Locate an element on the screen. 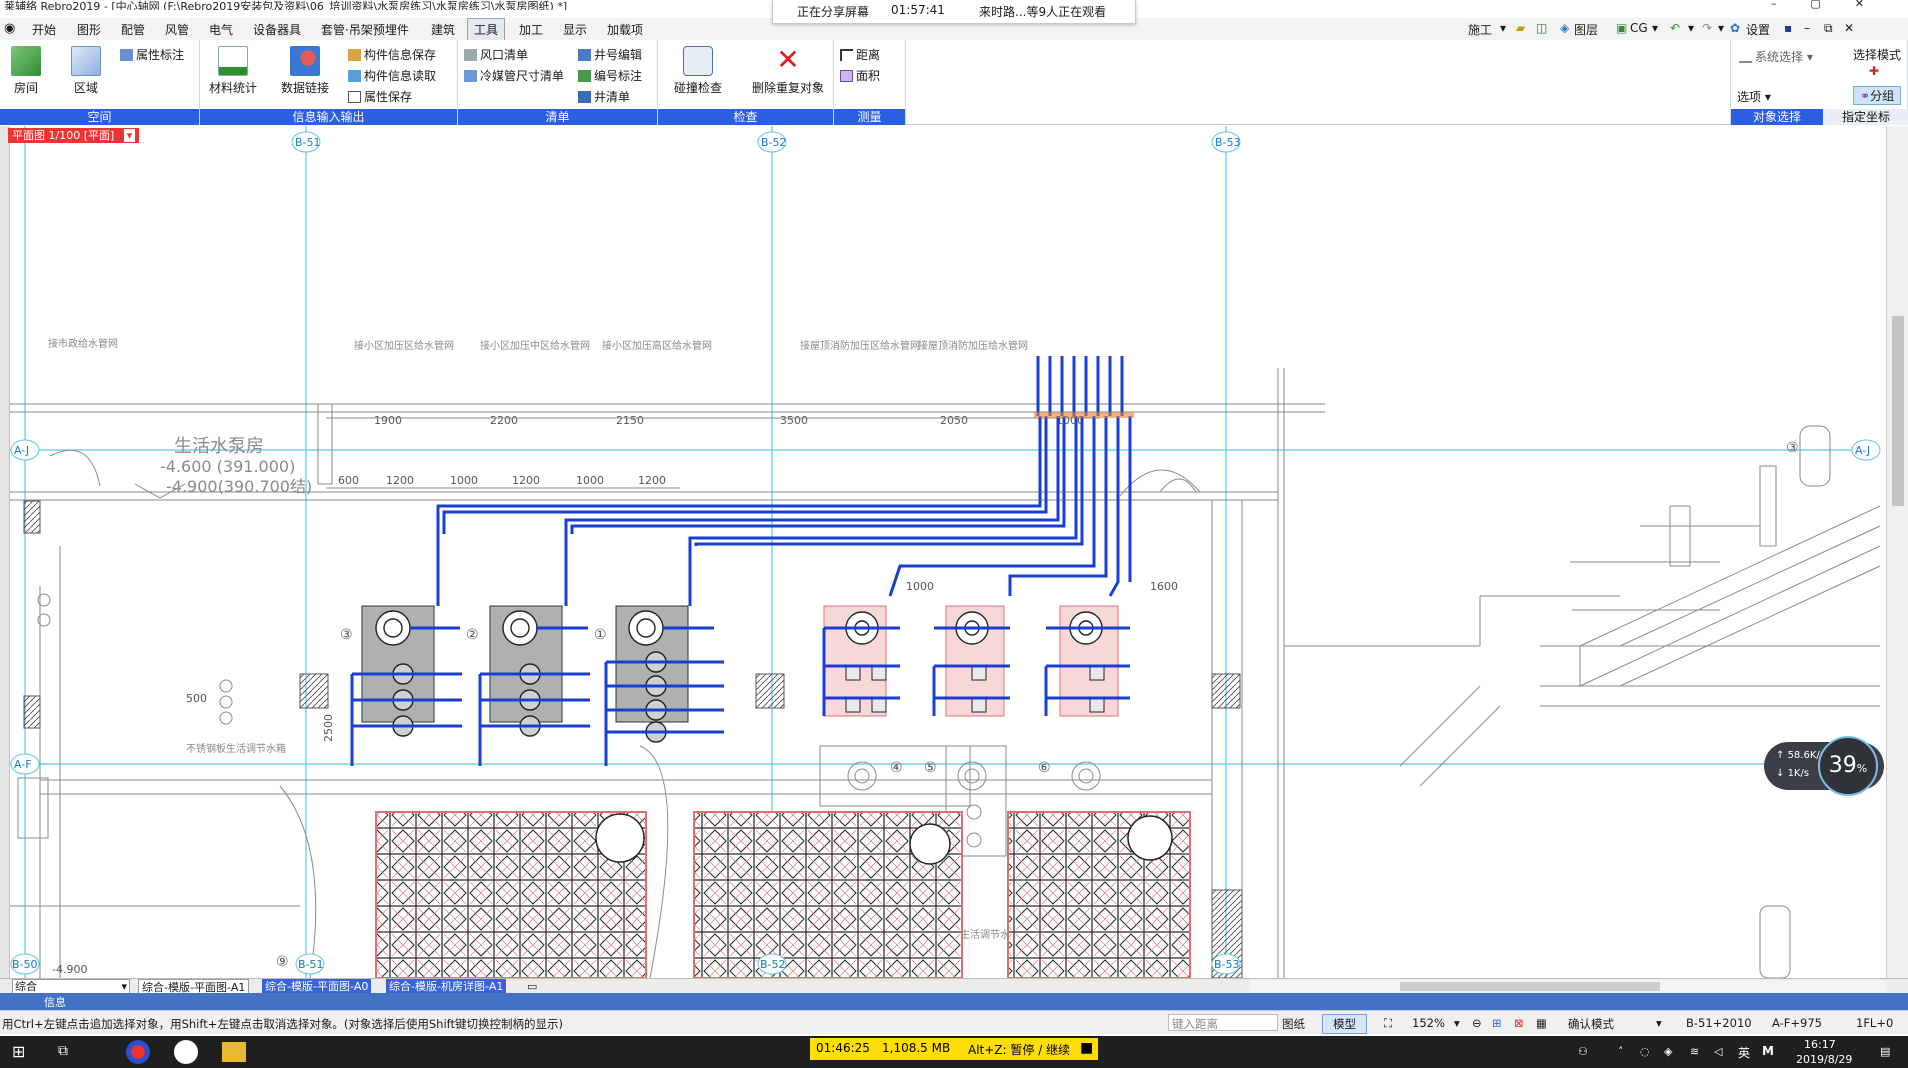 The width and height of the screenshot is (1908, 1068). save-attr-button: 属性保存 is located at coordinates (380, 96).